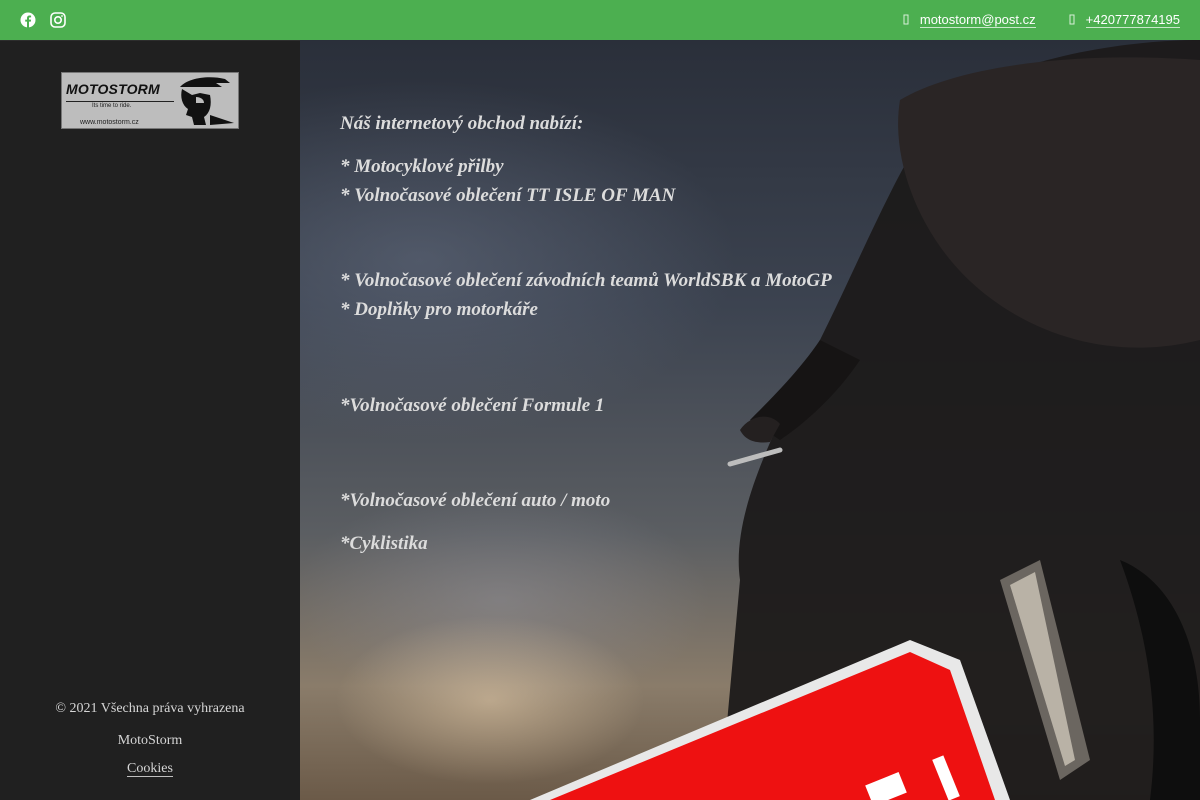  I want to click on instagram-link, so click(58, 20).